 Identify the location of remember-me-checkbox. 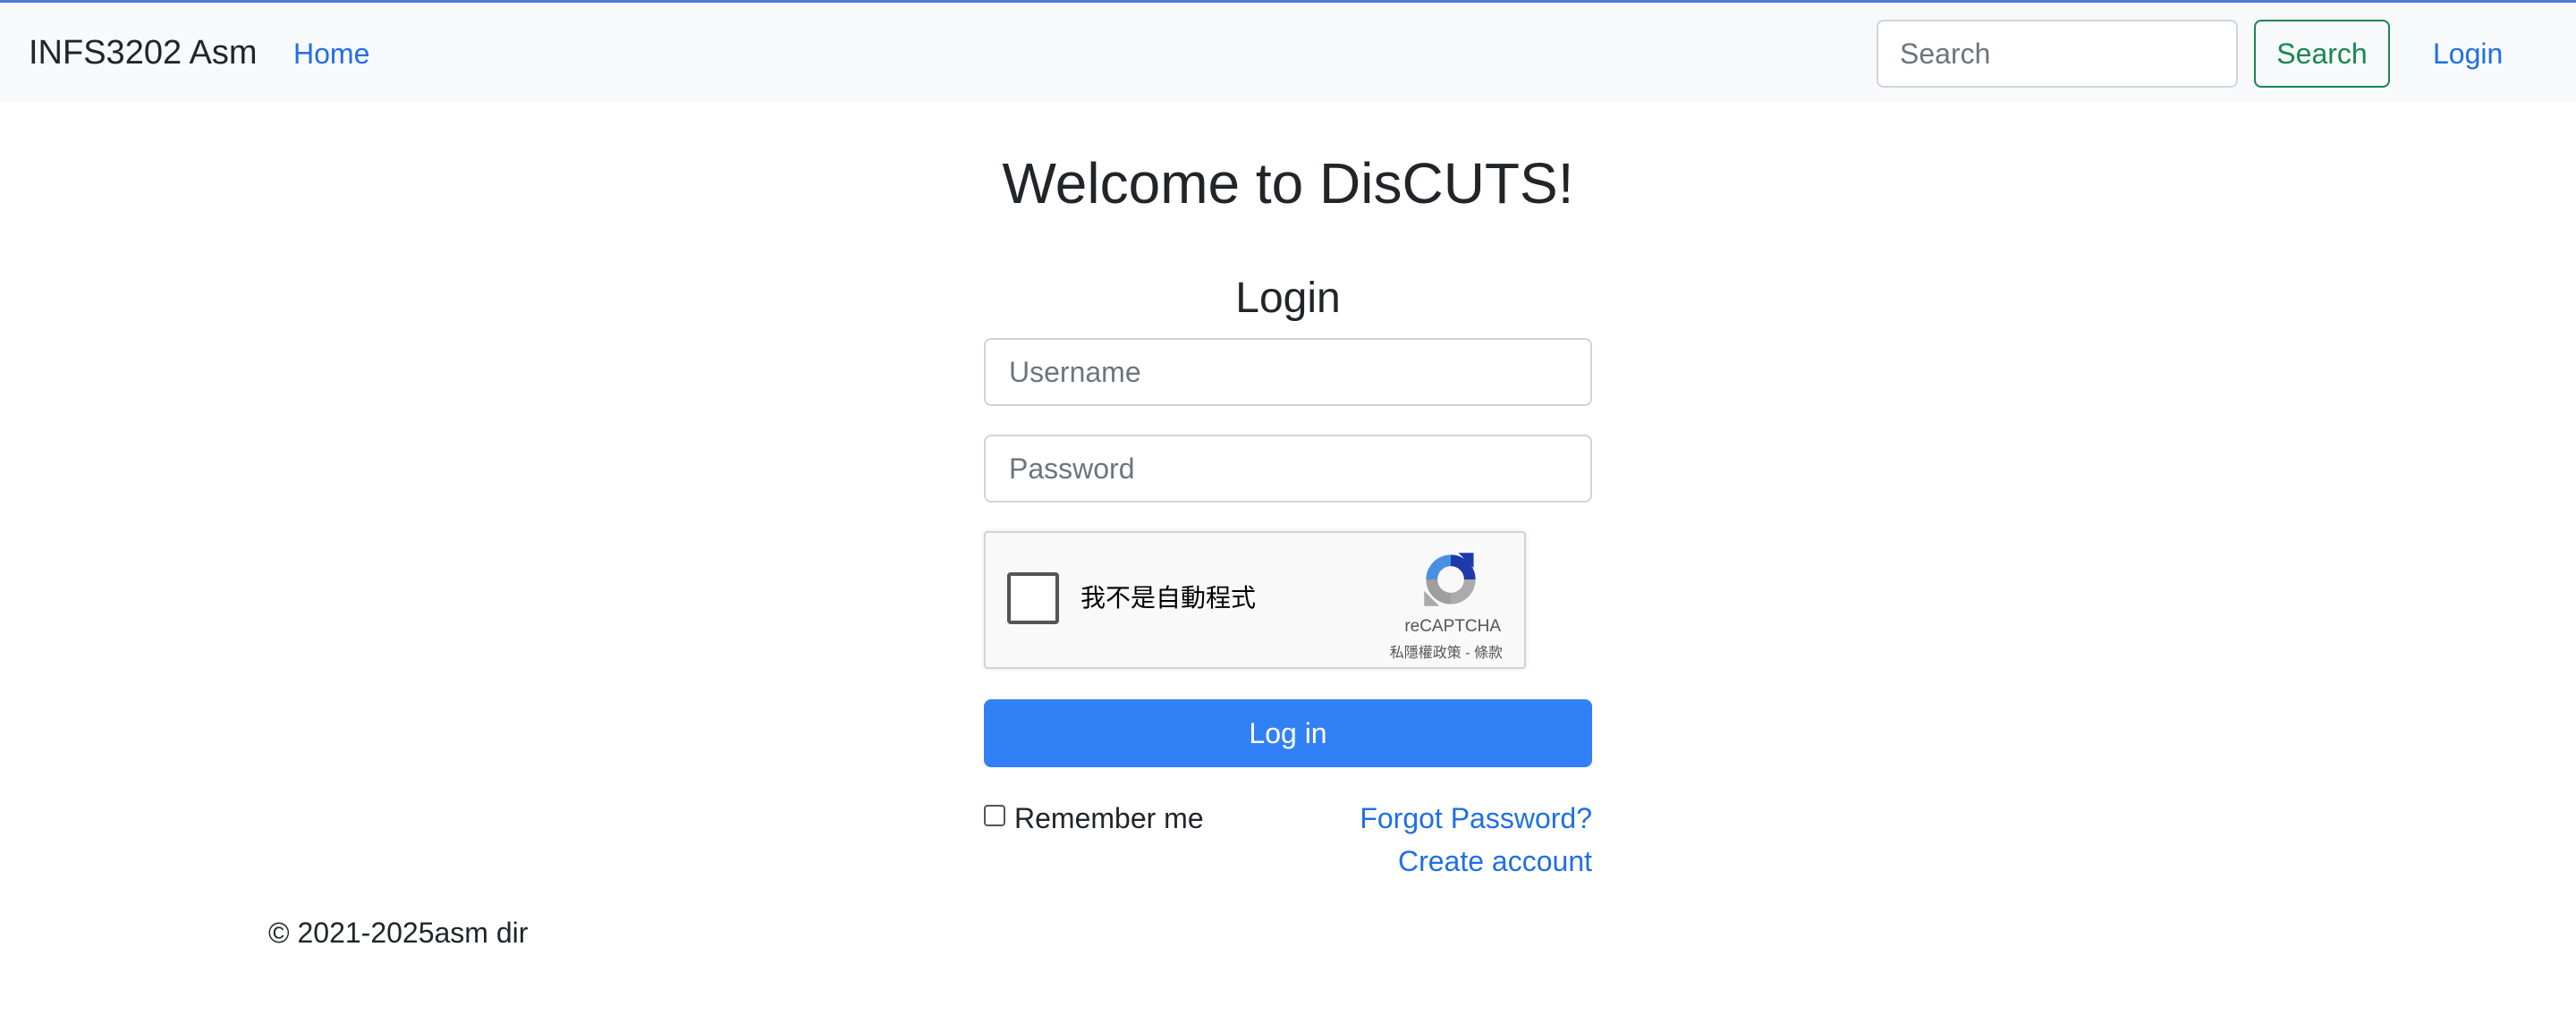
(994, 815).